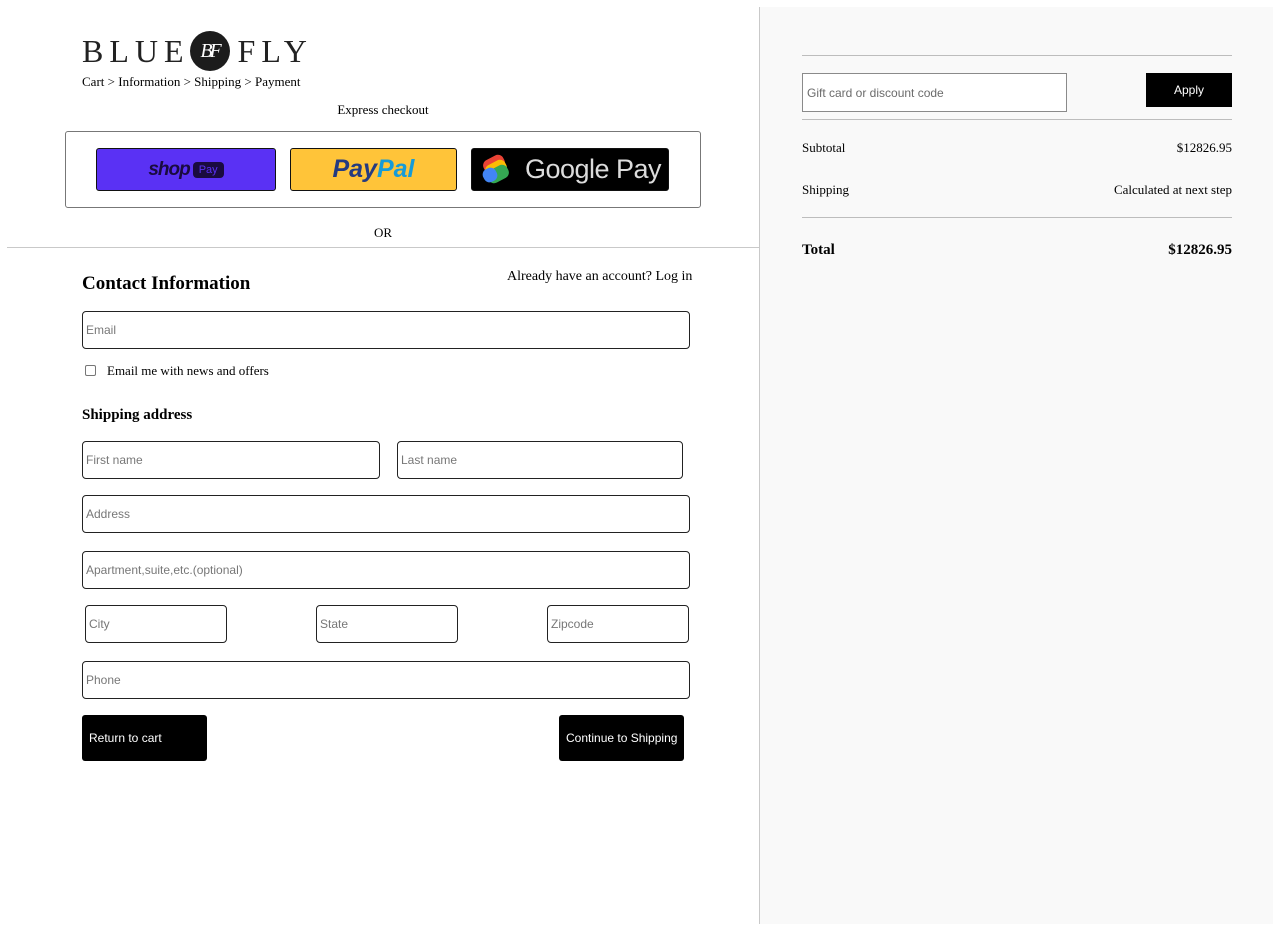 The image size is (1280, 930). I want to click on total-value: $12826.95, so click(1200, 250).